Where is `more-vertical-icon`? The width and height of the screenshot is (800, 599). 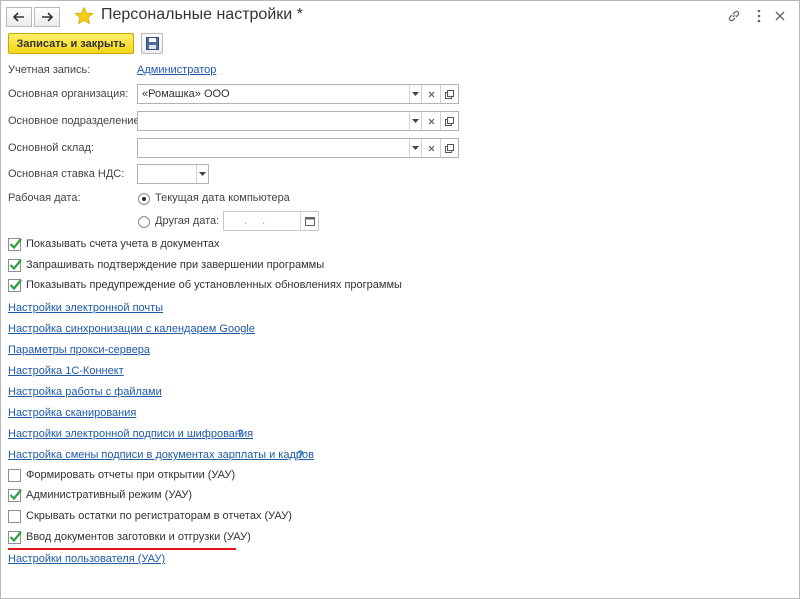
more-vertical-icon is located at coordinates (759, 16).